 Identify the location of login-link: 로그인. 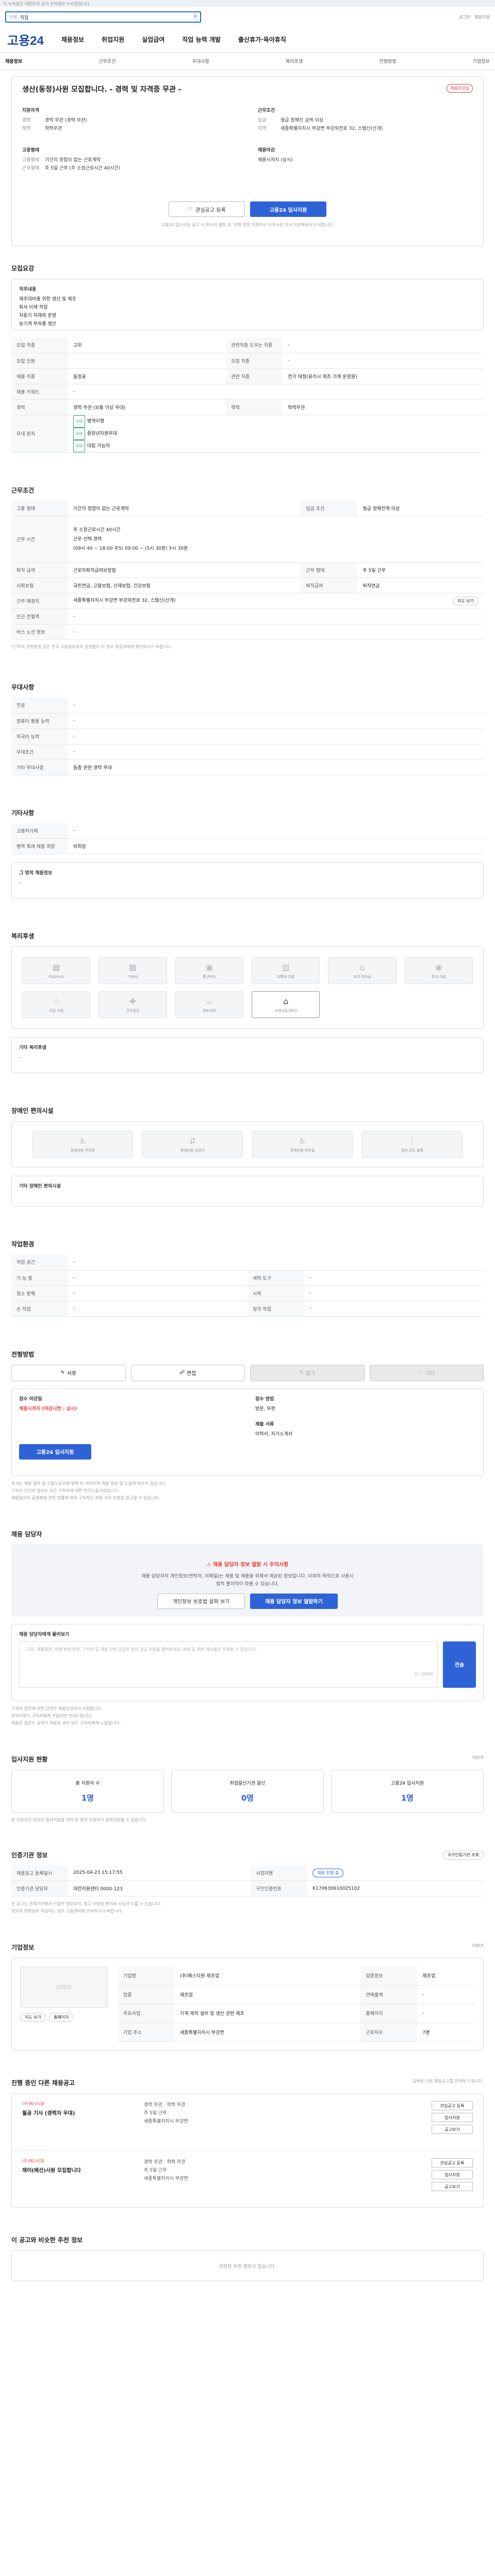
(464, 17).